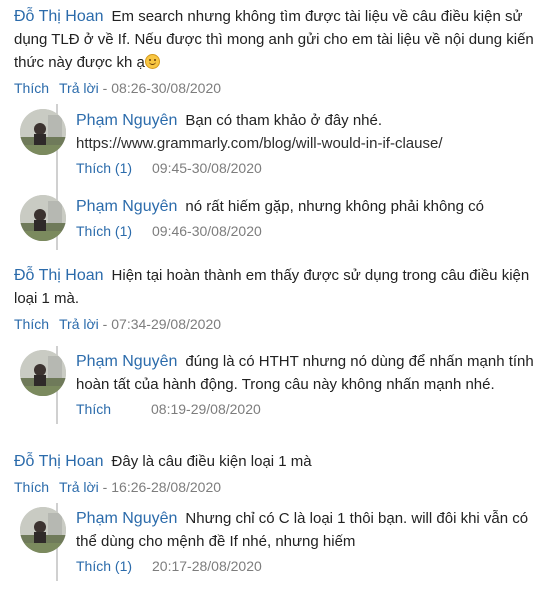 The height and width of the screenshot is (591, 551). I want to click on reply-timestamp: 09:45-30/08/2020, so click(207, 168).